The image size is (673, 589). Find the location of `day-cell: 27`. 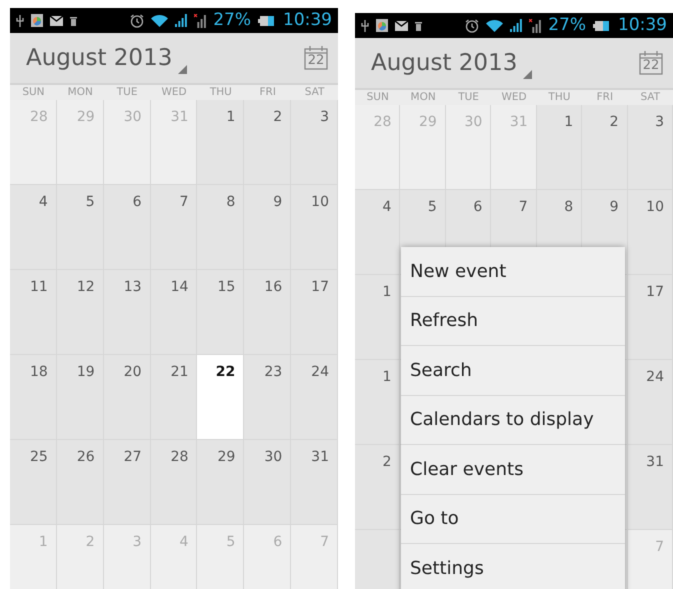

day-cell: 27 is located at coordinates (127, 482).